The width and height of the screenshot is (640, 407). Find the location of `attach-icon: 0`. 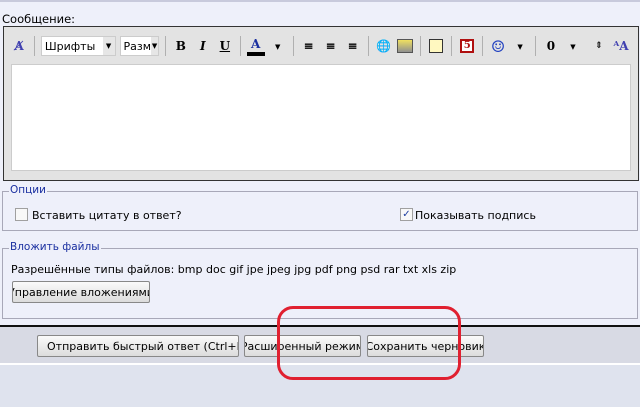

attach-icon: 0 is located at coordinates (551, 46).